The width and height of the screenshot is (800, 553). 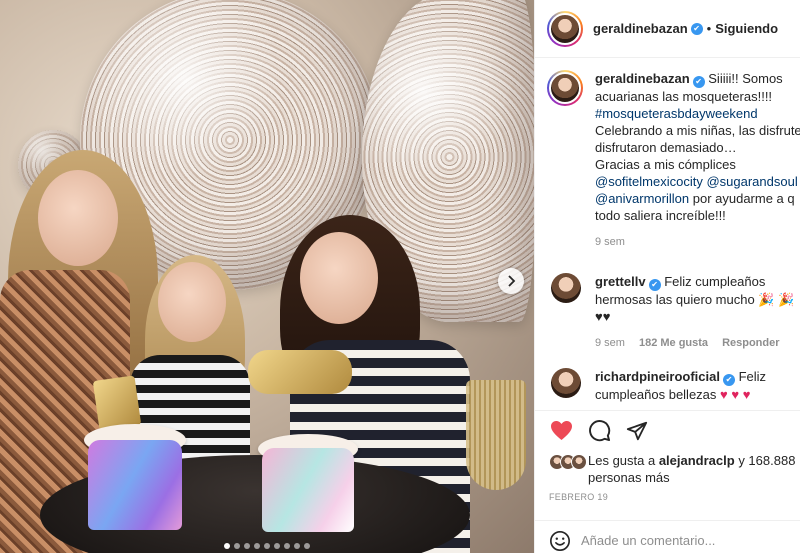 I want to click on likes-middle: y 168.888, so click(x=765, y=460).